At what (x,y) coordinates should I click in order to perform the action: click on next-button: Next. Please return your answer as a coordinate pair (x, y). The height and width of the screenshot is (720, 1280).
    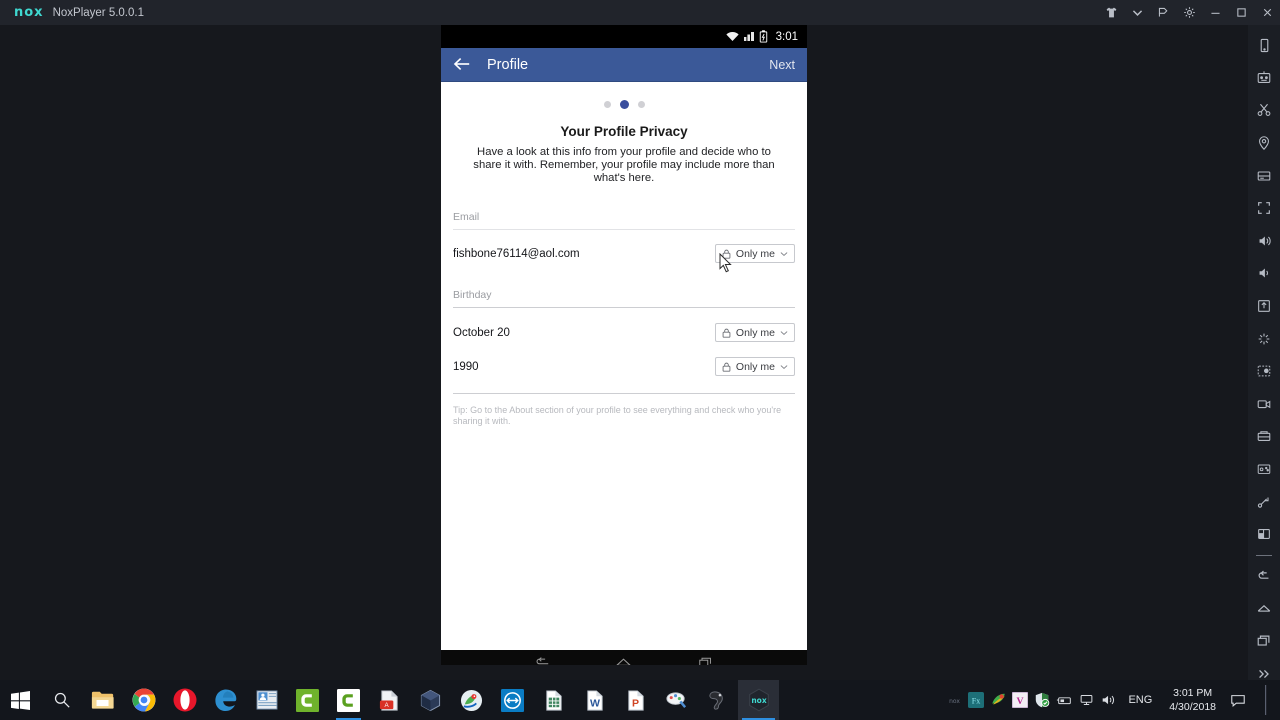
    Looking at the image, I should click on (782, 65).